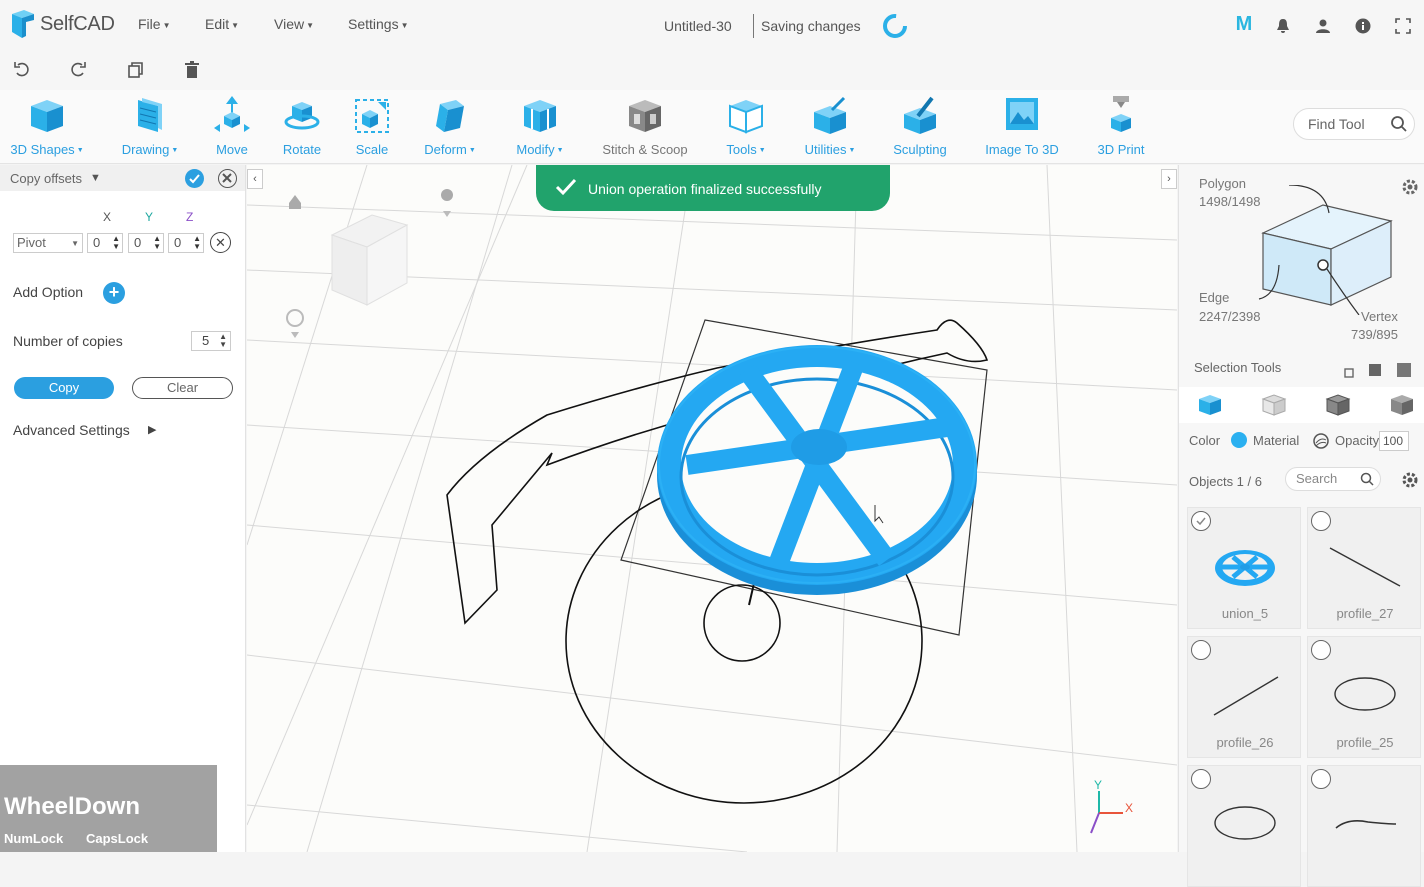 Image resolution: width=1424 pixels, height=887 pixels. I want to click on tool-utilities: Utilities ▼, so click(830, 126).